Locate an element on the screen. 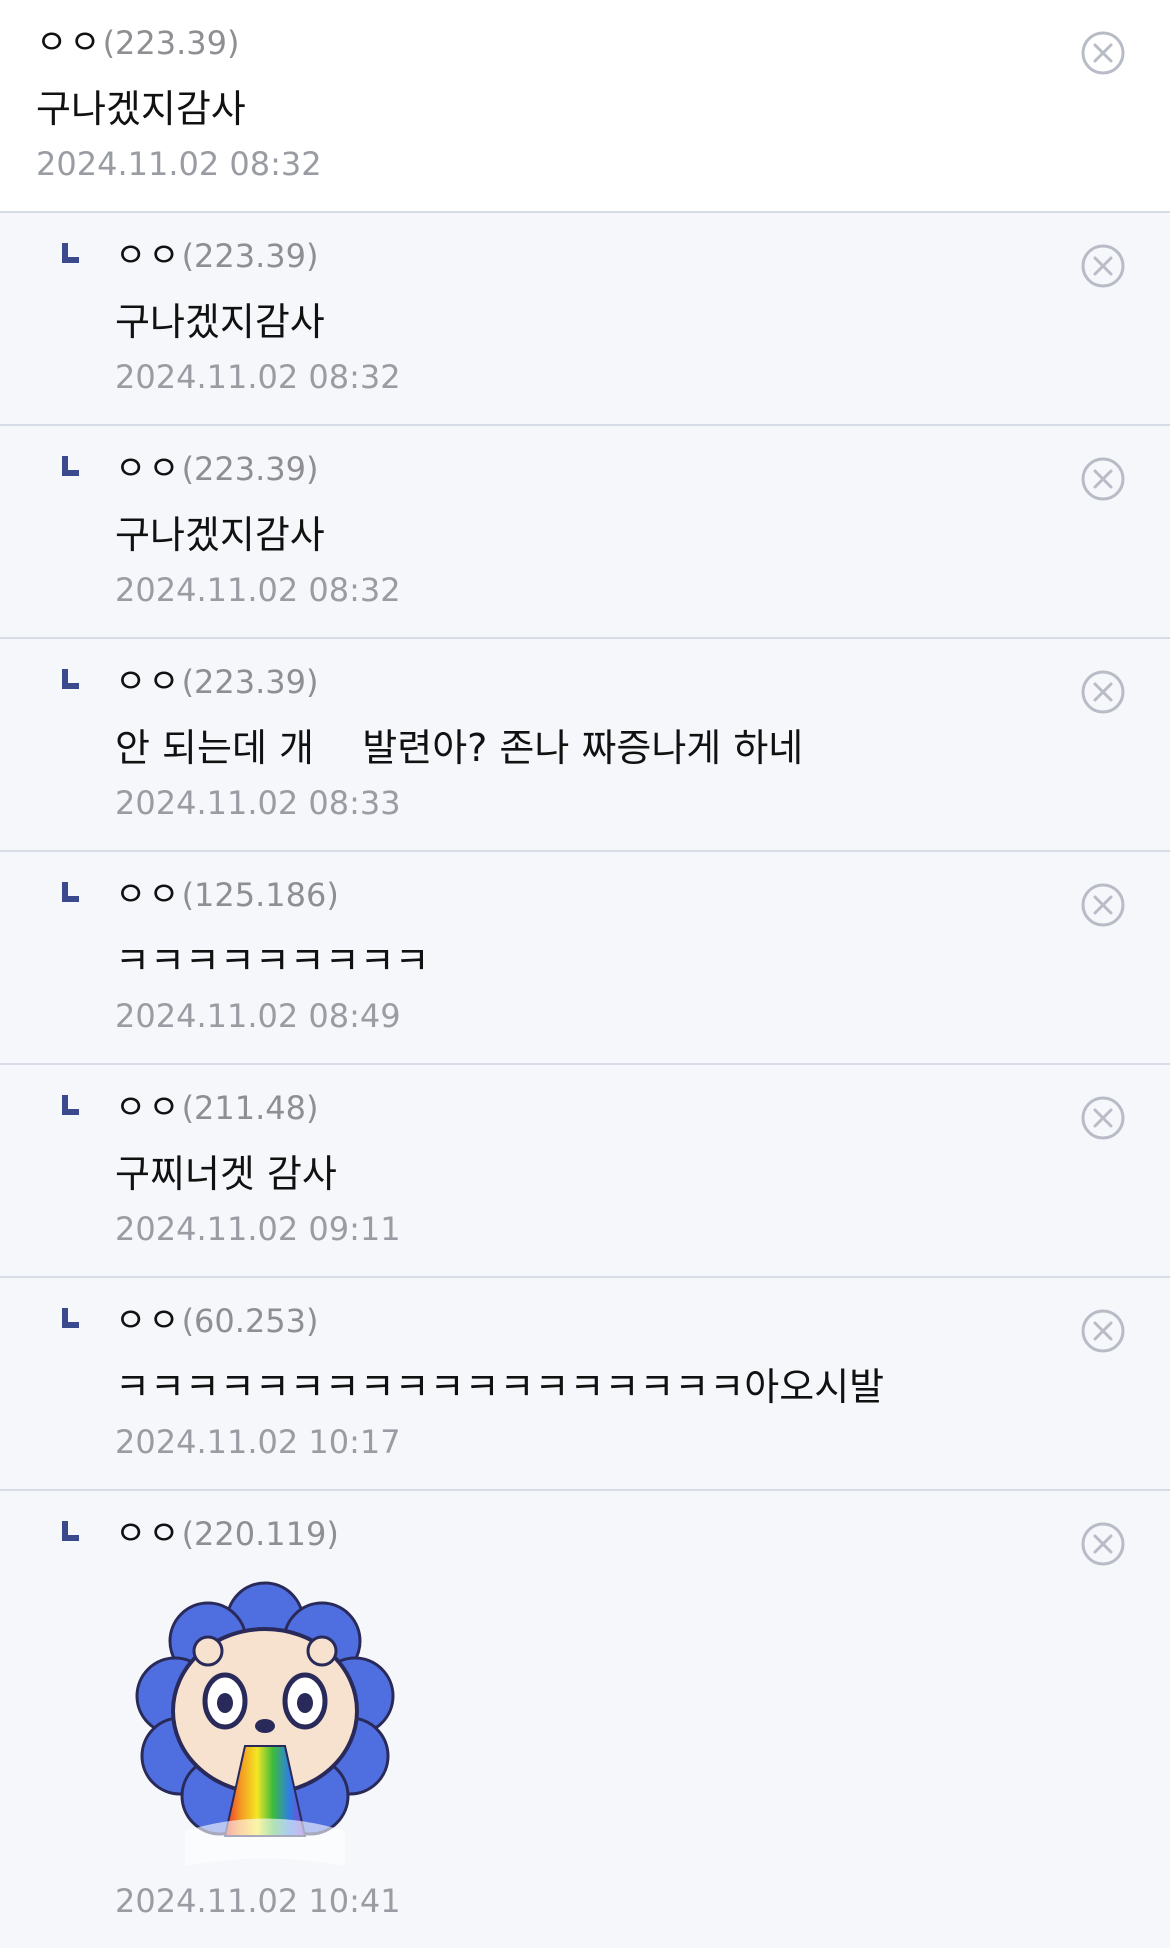 The height and width of the screenshot is (1948, 1170). comment-date: 2024.11.02 08:49 is located at coordinates (258, 1016).